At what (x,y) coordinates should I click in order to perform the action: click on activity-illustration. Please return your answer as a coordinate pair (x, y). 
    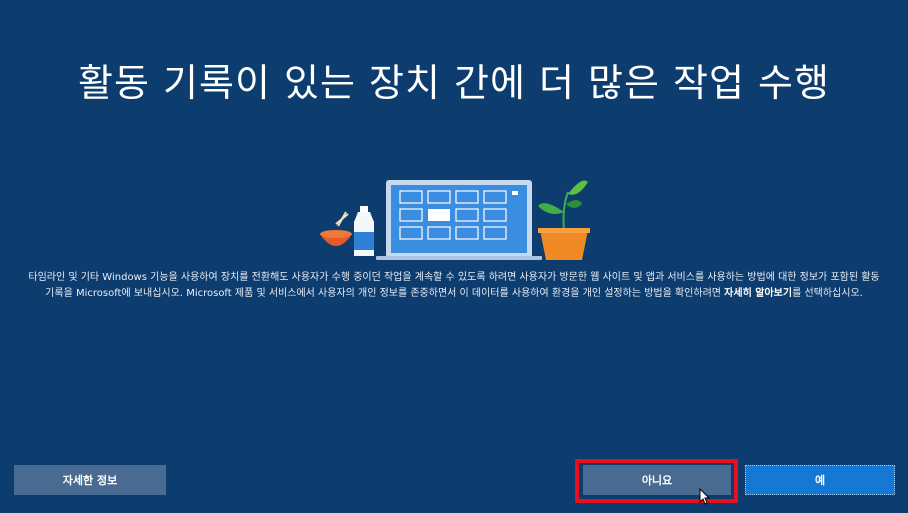
    Looking at the image, I should click on (455, 220).